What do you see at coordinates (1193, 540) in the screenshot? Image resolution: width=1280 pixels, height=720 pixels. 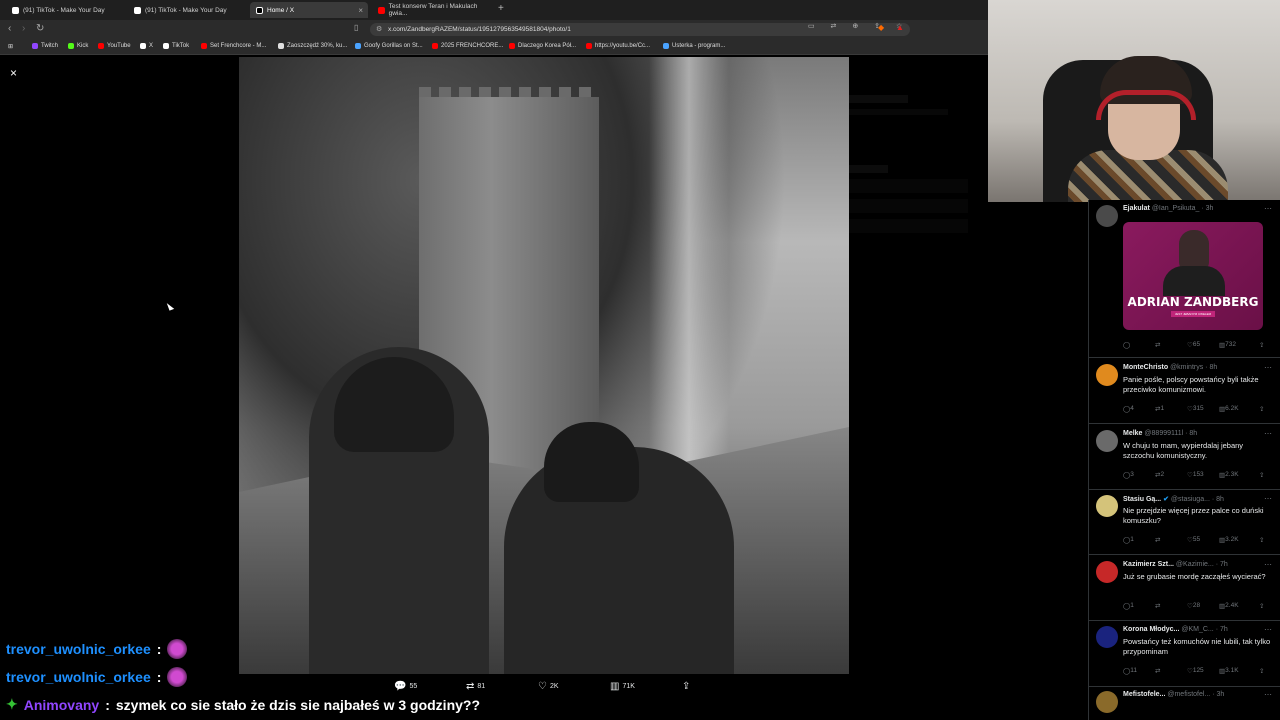 I see `like-button: ♡ 55` at bounding box center [1193, 540].